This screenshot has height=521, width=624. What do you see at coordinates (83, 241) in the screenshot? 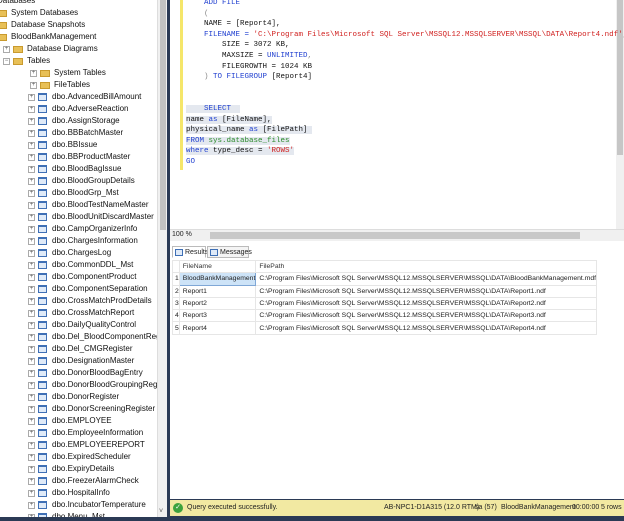
I see `tree-item: + dbo.ChargesInformation` at bounding box center [83, 241].